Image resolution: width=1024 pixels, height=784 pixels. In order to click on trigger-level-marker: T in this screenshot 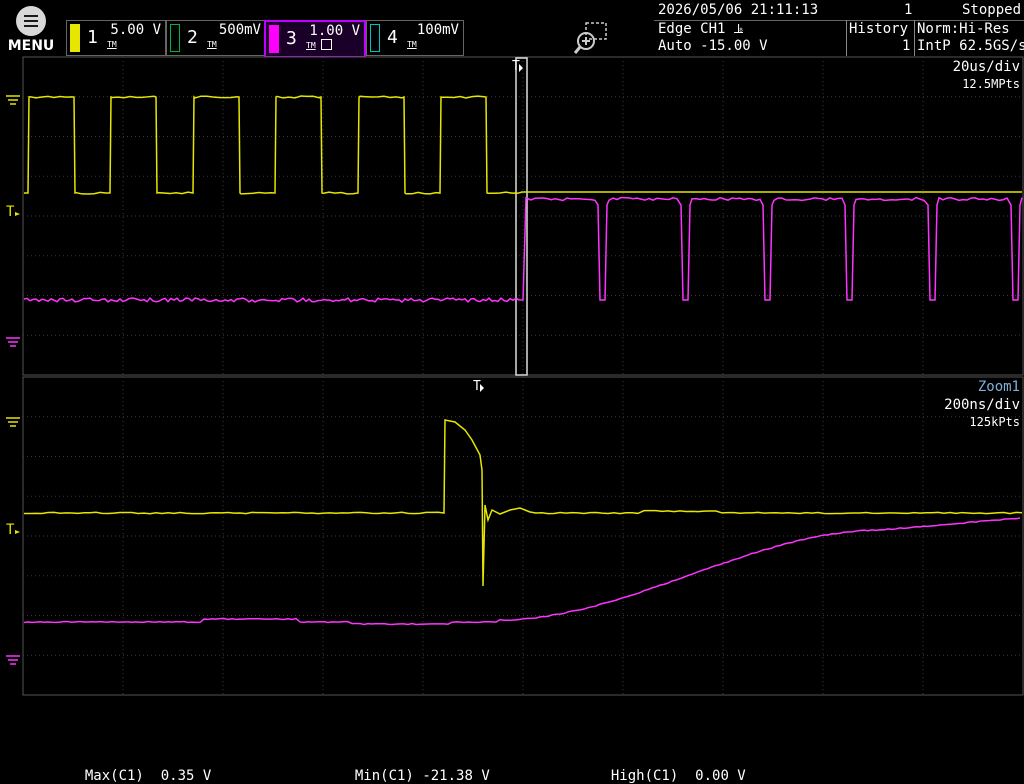, I will do `click(13, 212)`.